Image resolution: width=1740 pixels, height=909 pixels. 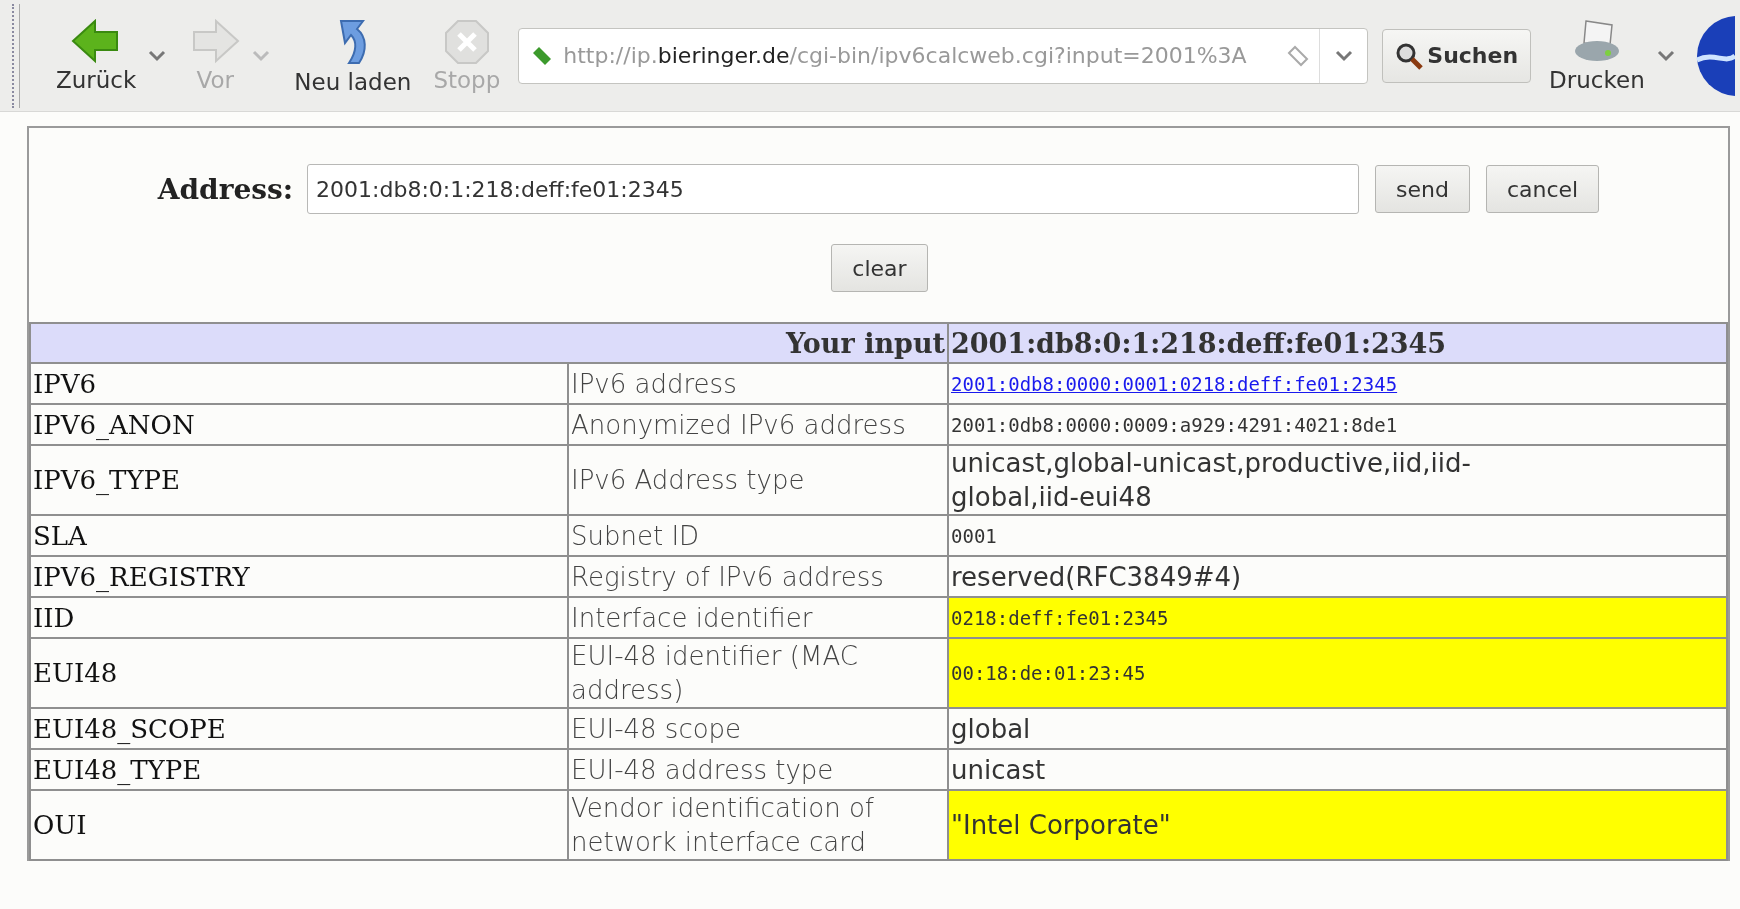 What do you see at coordinates (1409, 55) in the screenshot?
I see `magnifier-icon` at bounding box center [1409, 55].